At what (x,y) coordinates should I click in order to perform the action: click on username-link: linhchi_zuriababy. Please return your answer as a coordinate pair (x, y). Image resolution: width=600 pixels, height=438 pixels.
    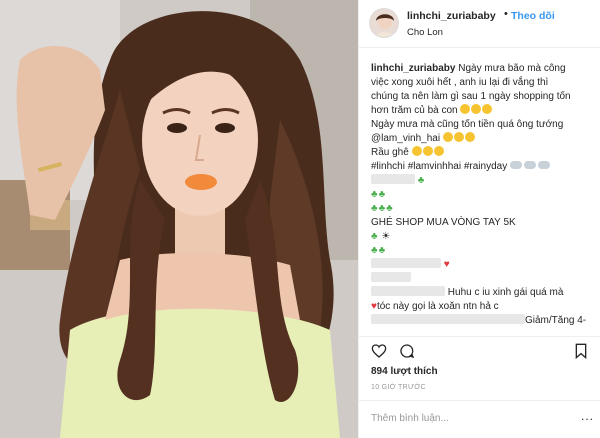
    Looking at the image, I should click on (451, 16).